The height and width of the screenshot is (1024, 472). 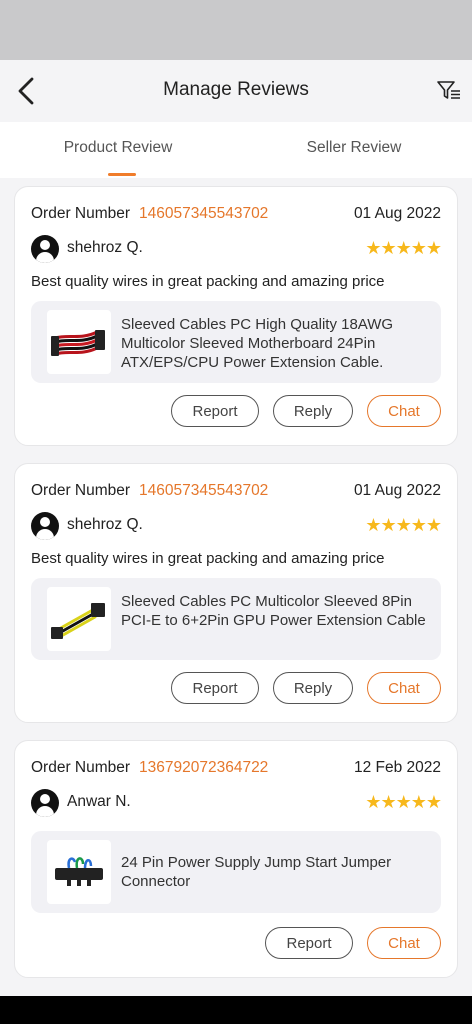 What do you see at coordinates (118, 150) in the screenshot?
I see `tab-product-review: Product Review` at bounding box center [118, 150].